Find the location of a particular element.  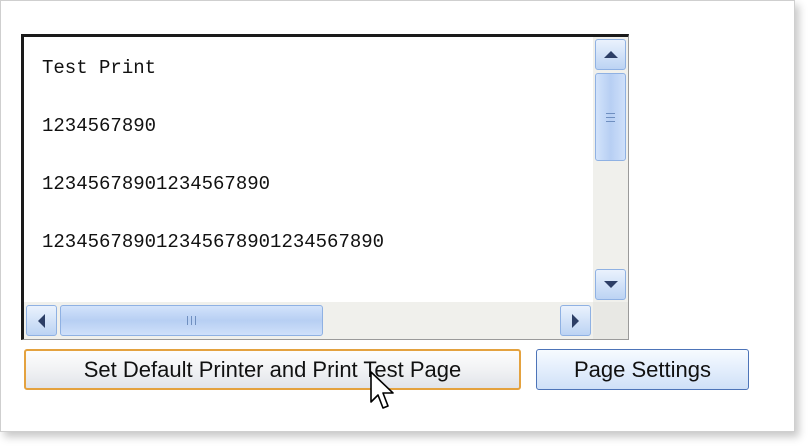

scroll-right-arrow-icon is located at coordinates (575, 320).